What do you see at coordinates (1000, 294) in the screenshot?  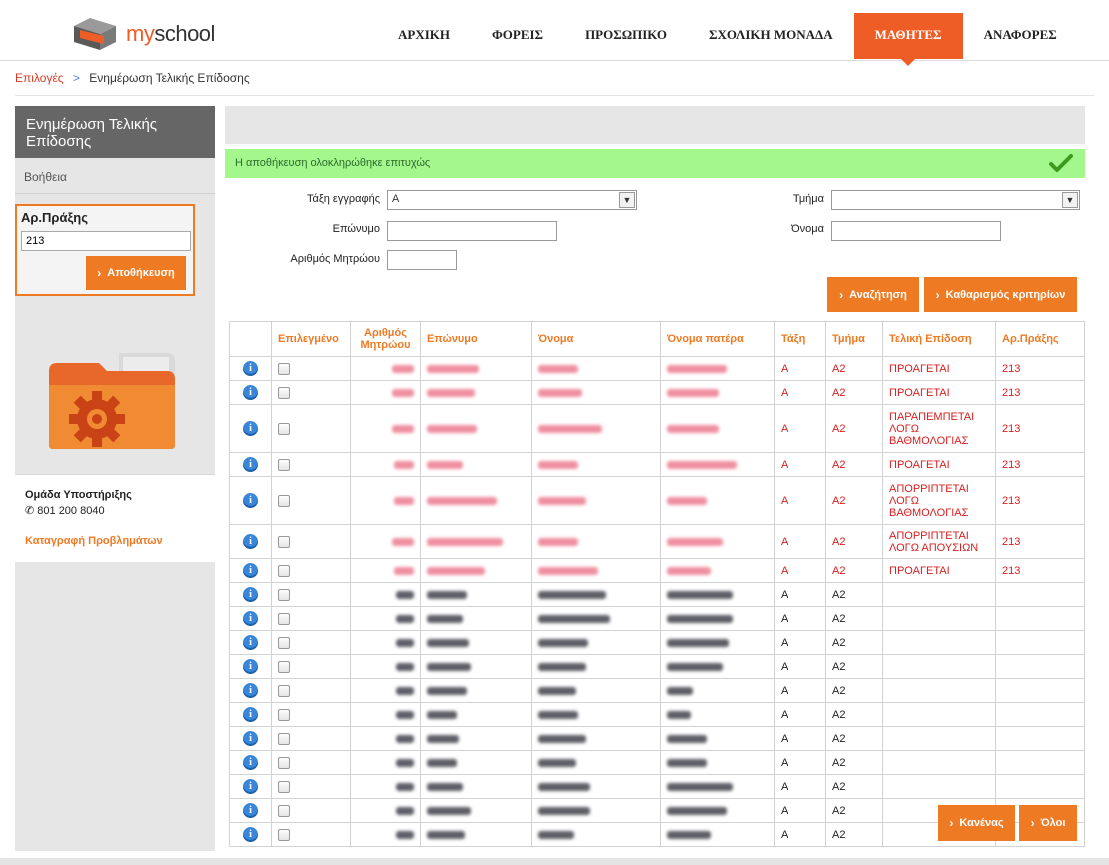 I see `clear-criteria-button: › Καθαρισμός κριτηρίων` at bounding box center [1000, 294].